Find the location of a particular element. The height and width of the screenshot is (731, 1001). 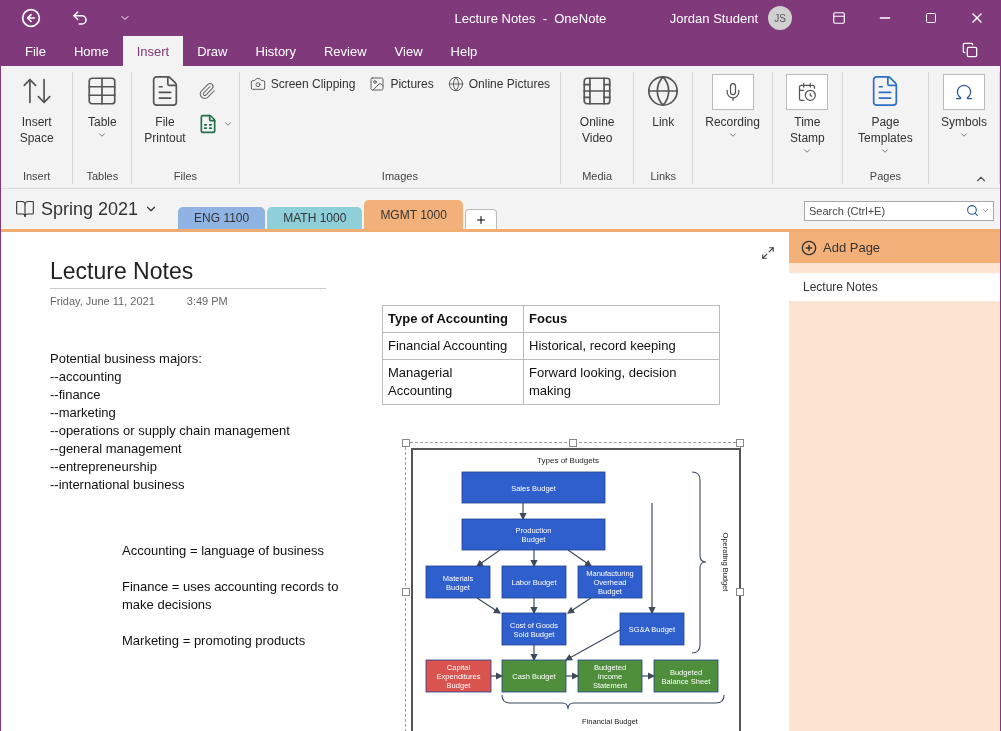

search-field: Search (Ctrl+E) is located at coordinates (899, 211).